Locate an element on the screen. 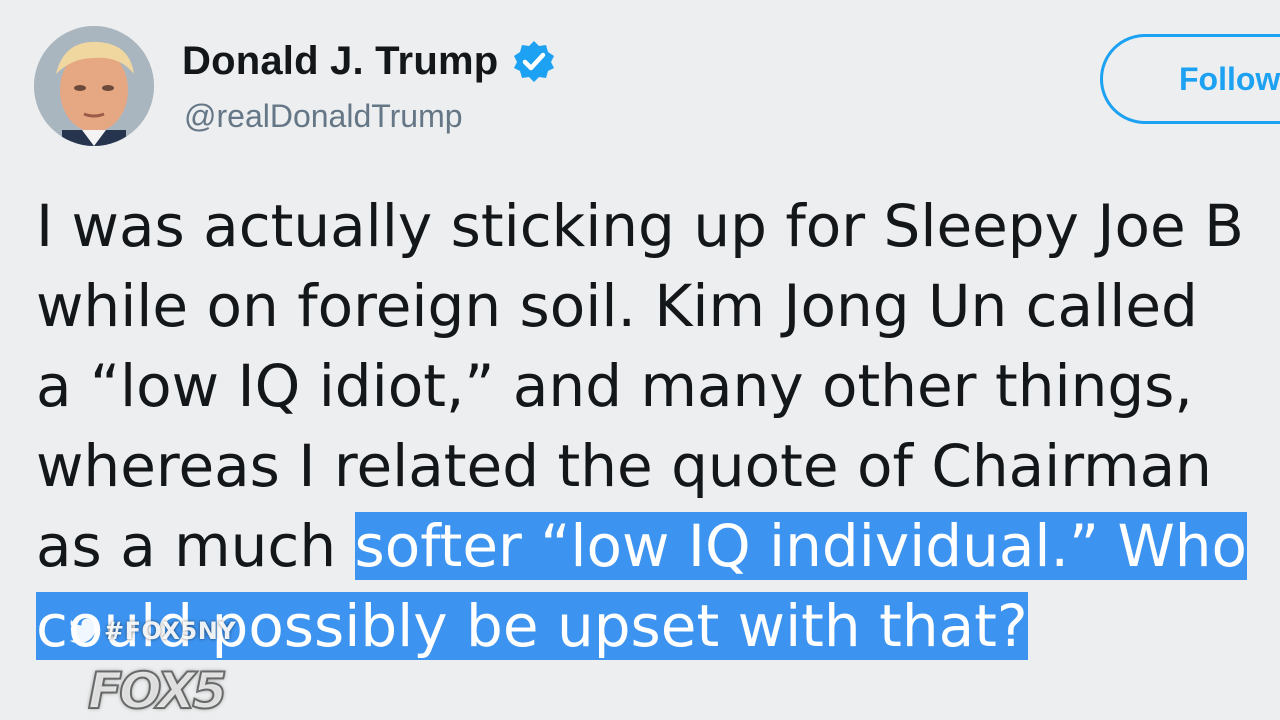 The image size is (1280, 720). channel-logo: FOX5 is located at coordinates (157, 690).